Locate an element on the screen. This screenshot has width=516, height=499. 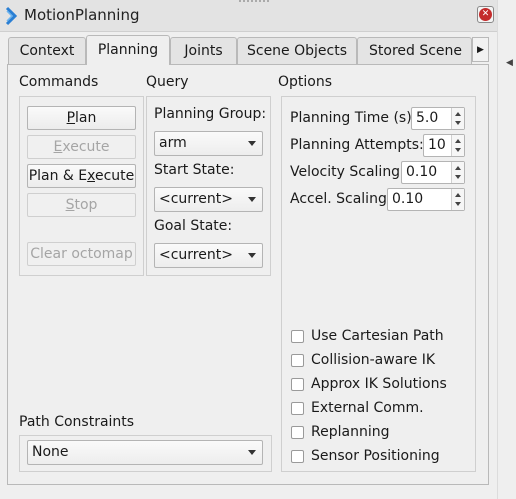
goal-state-label: Goal State: is located at coordinates (193, 226).